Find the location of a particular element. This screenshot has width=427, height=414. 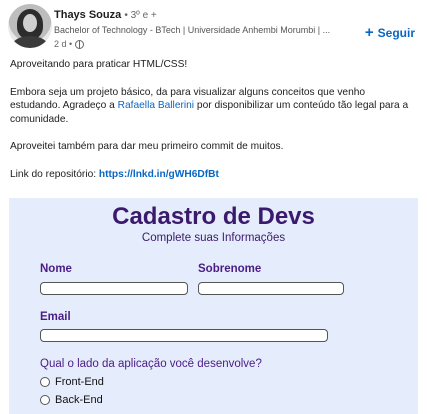

repo-link: https://lnkd.in/gWH6DfBt is located at coordinates (159, 174).